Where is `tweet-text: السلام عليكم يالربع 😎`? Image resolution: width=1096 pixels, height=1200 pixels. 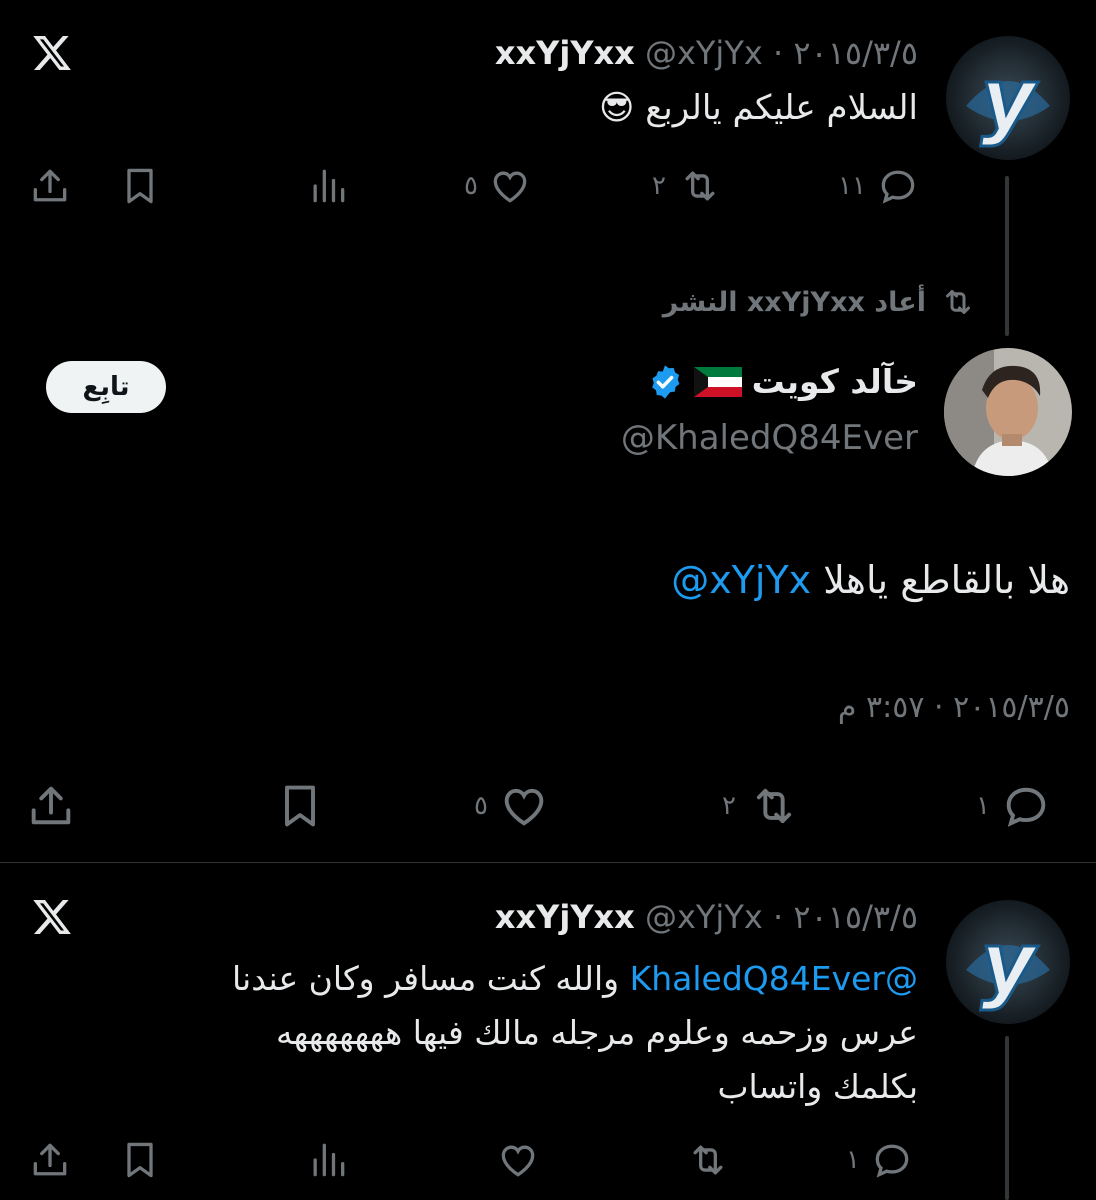 tweet-text: السلام عليكم يالربع 😎 is located at coordinates (758, 108).